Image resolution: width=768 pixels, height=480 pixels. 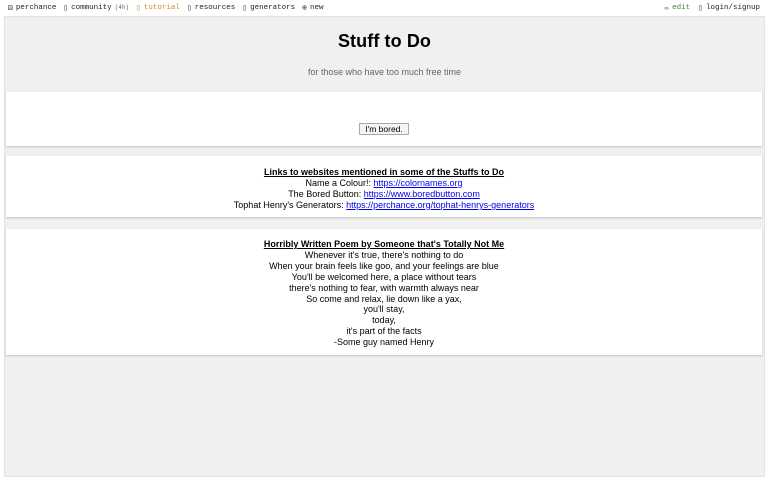 What do you see at coordinates (732, 7) in the screenshot?
I see `nav-login-label: login/signup` at bounding box center [732, 7].